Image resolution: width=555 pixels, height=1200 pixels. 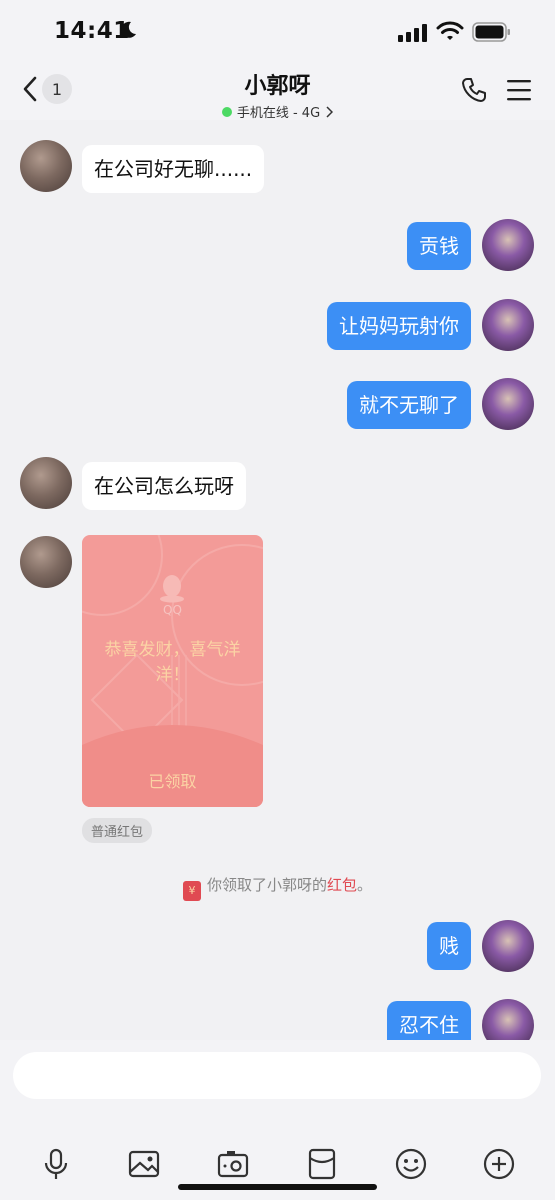 What do you see at coordinates (172, 662) in the screenshot?
I see `red-packet-greeting: 恭喜发财，喜气洋洋！` at bounding box center [172, 662].